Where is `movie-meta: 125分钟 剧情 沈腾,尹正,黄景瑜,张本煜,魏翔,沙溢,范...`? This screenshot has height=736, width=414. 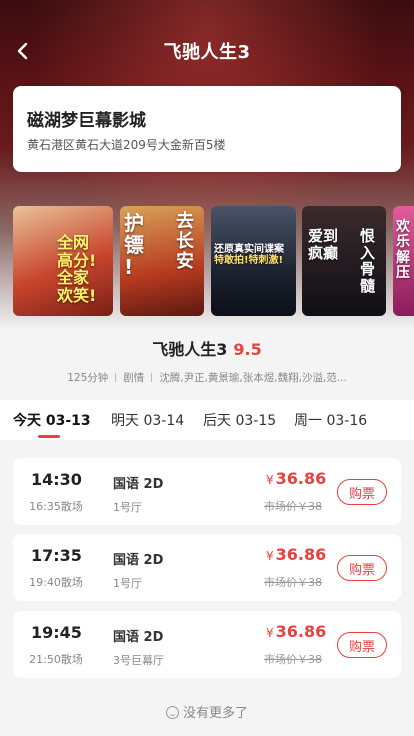 movie-meta: 125分钟 剧情 沈腾,尹正,黄景瑜,张本煜,魏翔,沙溢,范... is located at coordinates (207, 377).